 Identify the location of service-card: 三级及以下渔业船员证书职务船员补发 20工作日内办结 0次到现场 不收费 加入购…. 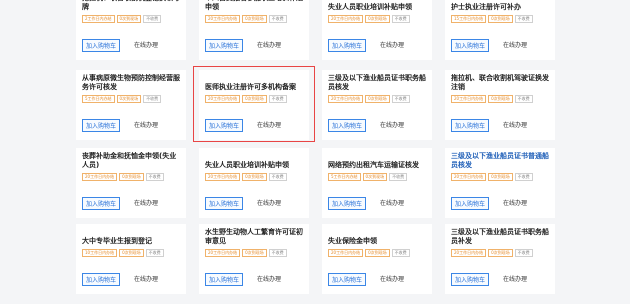
(500, 259).